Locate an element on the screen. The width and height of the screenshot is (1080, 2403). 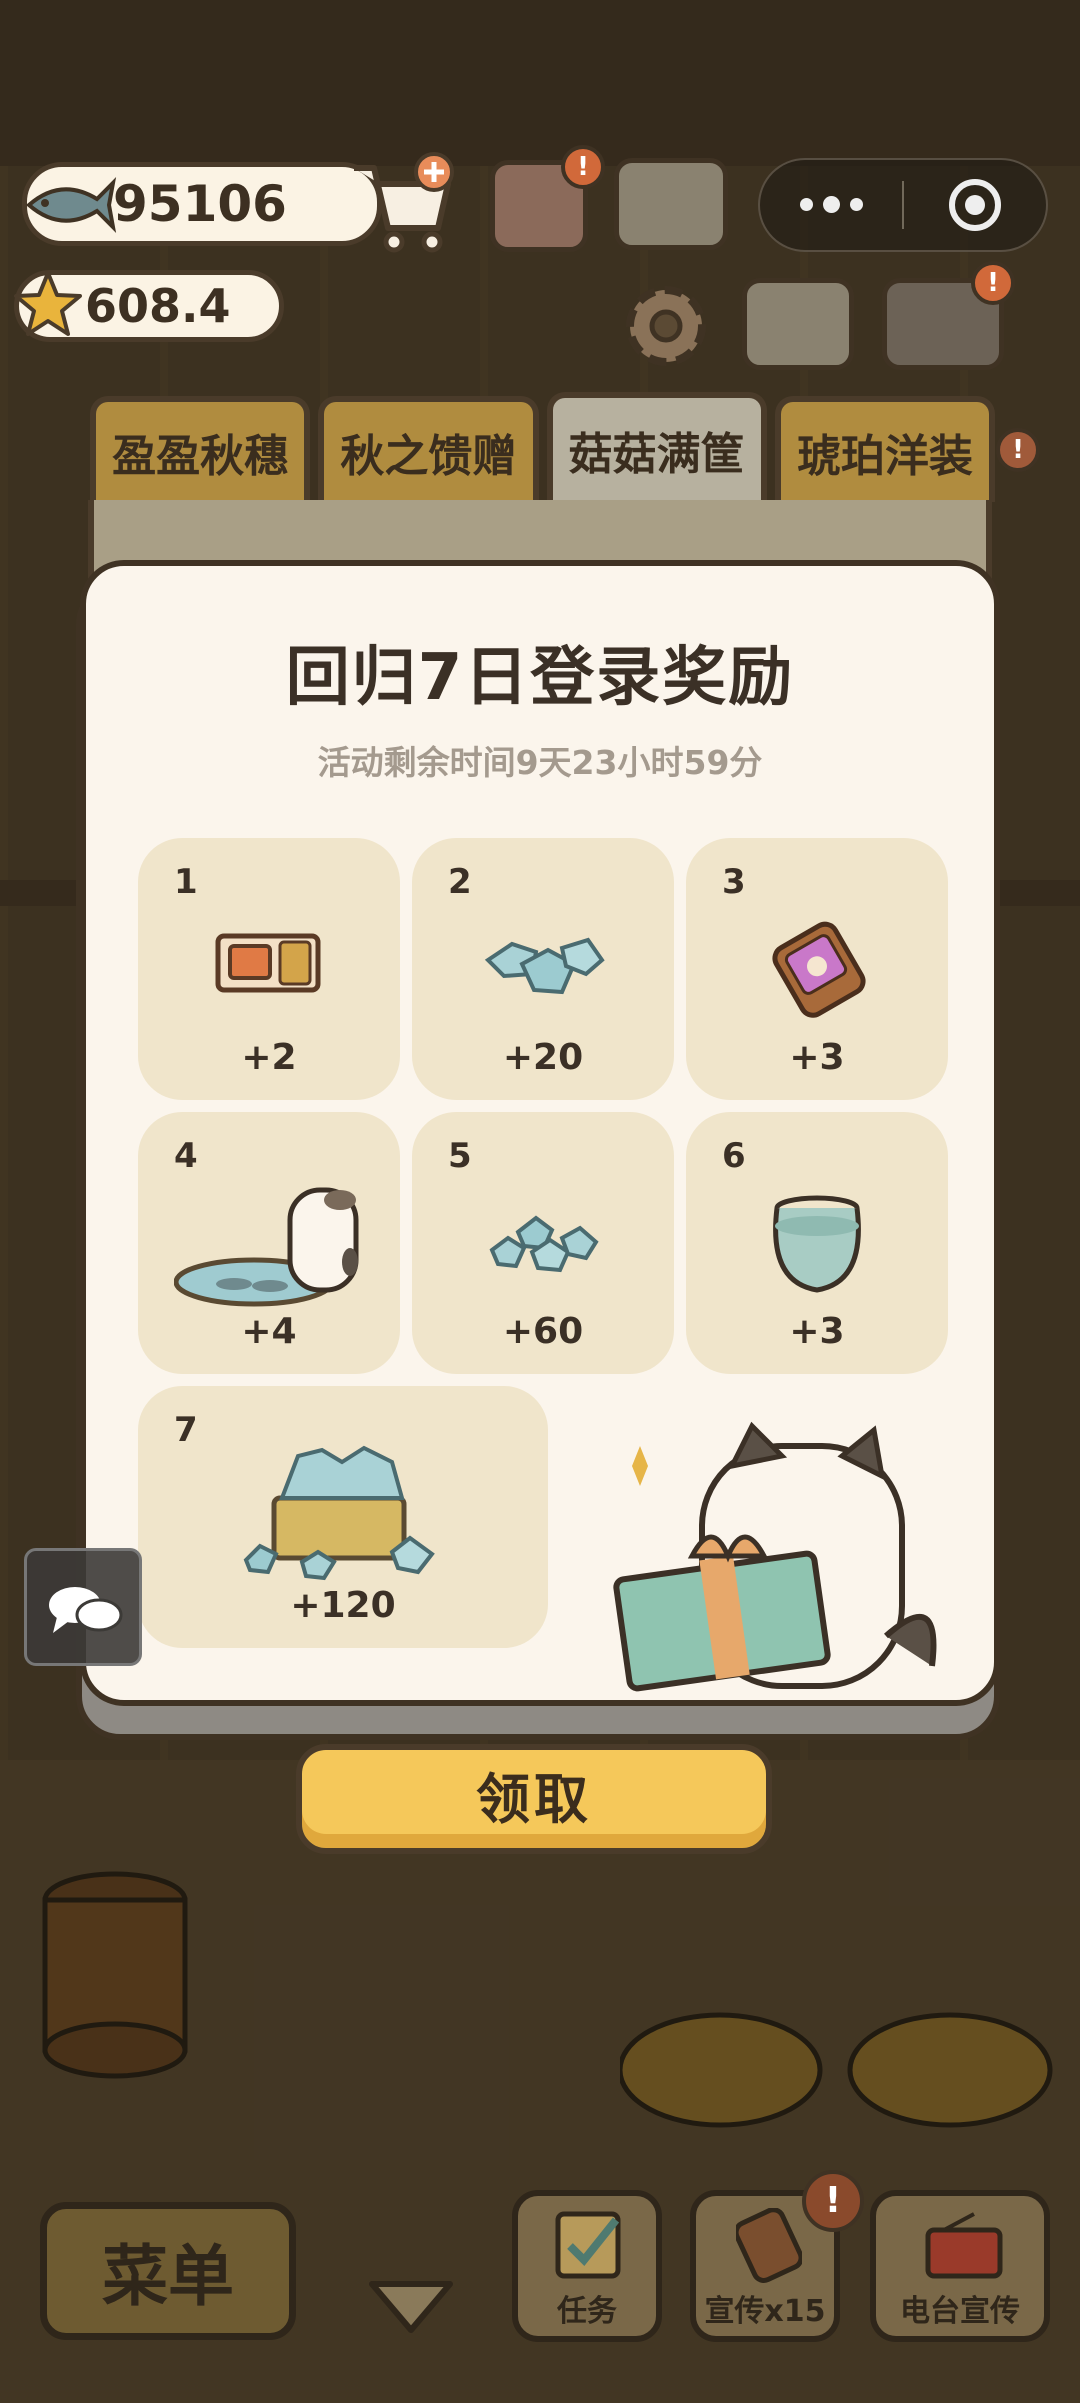
reward-card-day-3: 3 +3 is located at coordinates (817, 969).